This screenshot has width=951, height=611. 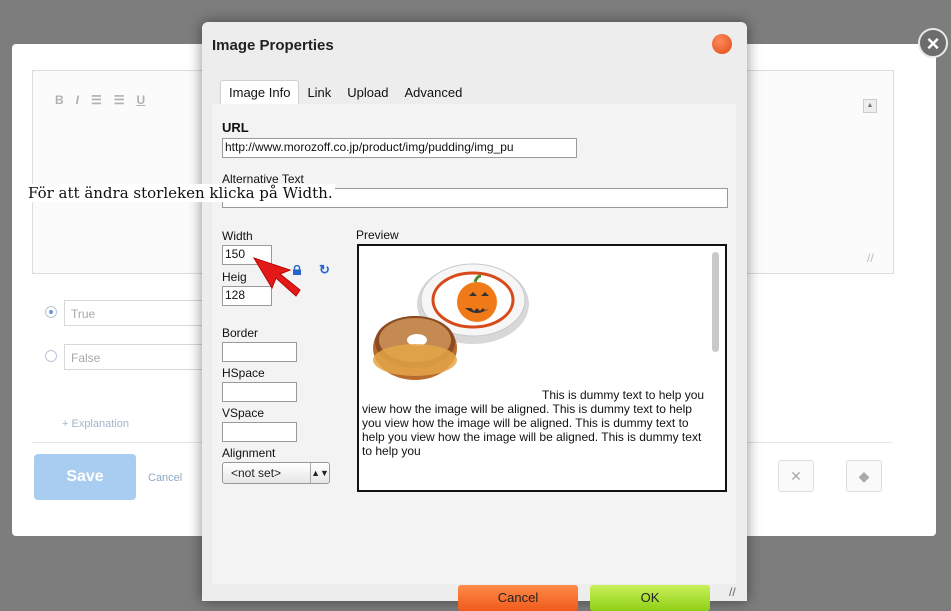 I want to click on resize-instruction-note: För att ändra storleken klicka på Width., so click(x=180, y=193).